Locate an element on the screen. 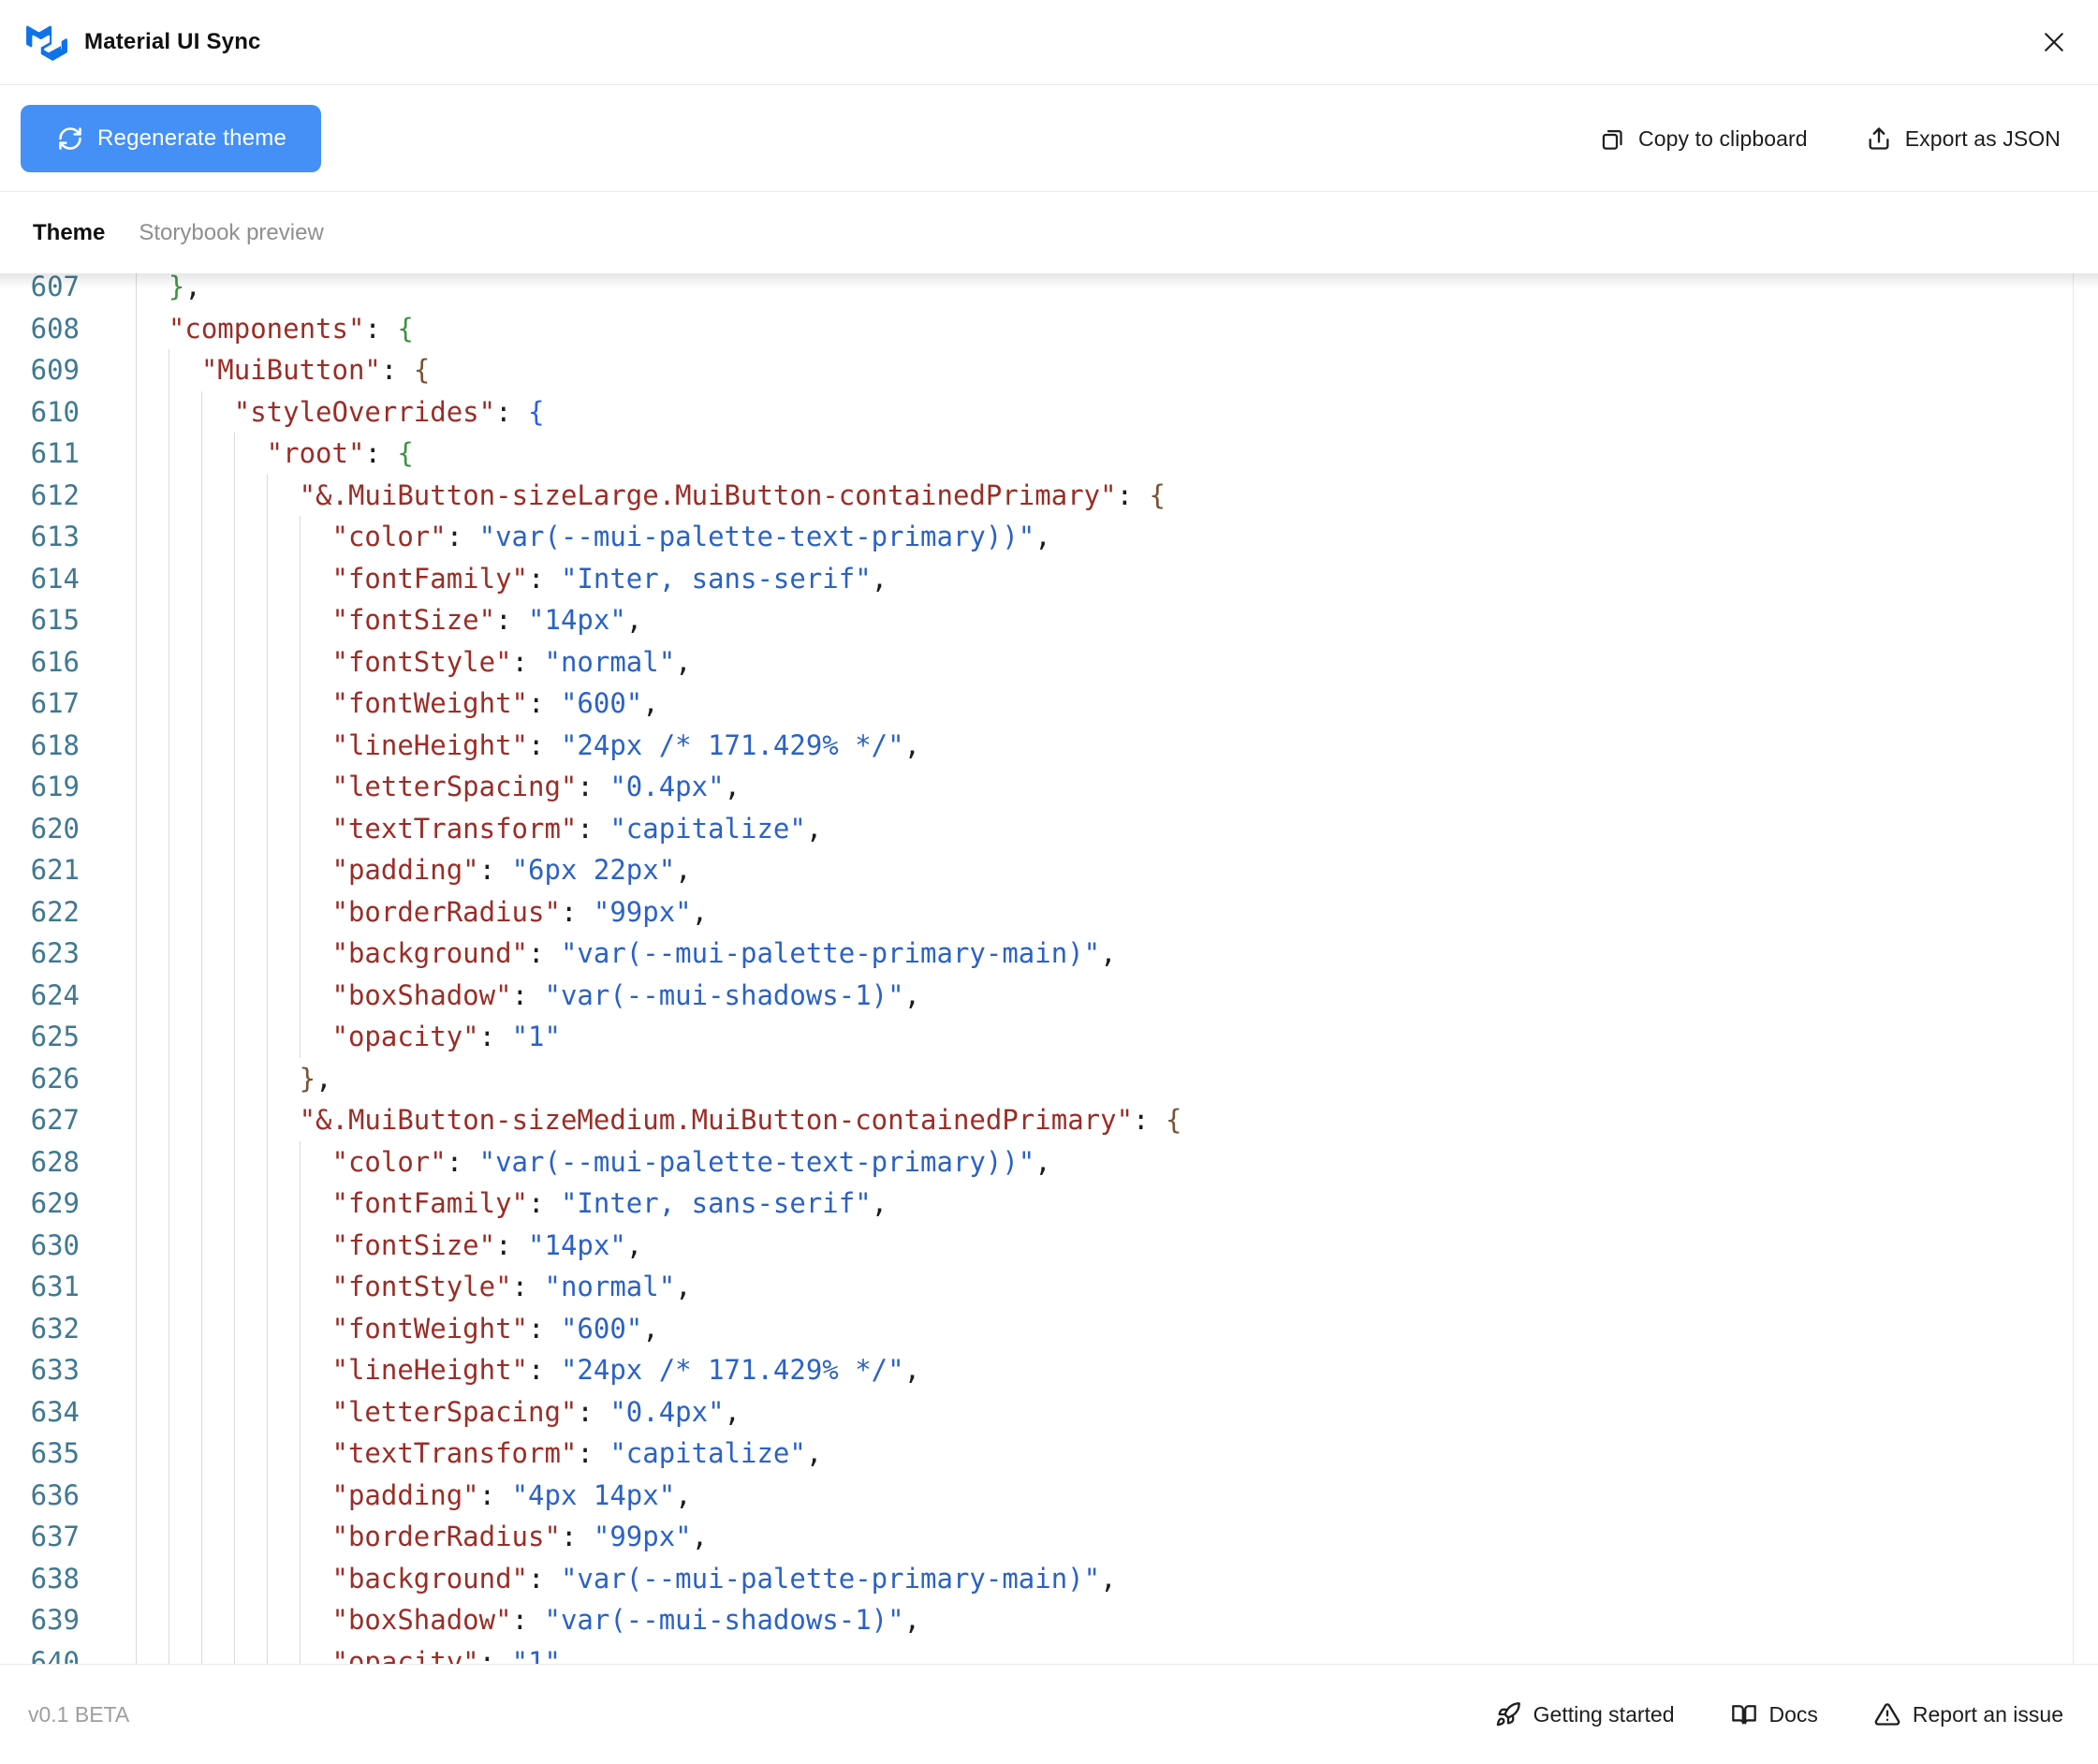 This screenshot has width=2098, height=1764. code-line-content: "fontFamily": "Inter, sans-serif", is located at coordinates (1117, 1204).